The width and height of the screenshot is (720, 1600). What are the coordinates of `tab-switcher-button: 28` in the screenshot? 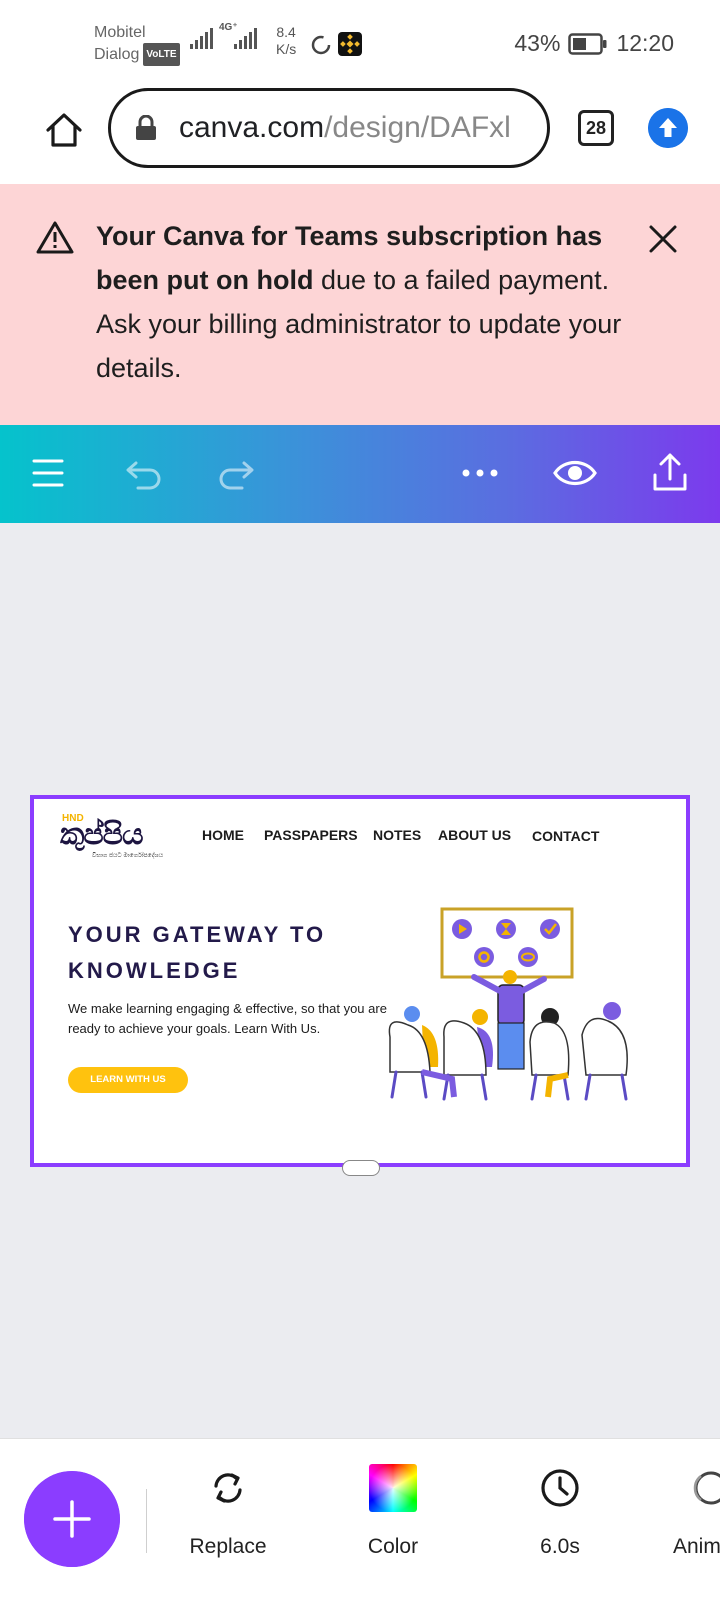 It's located at (596, 128).